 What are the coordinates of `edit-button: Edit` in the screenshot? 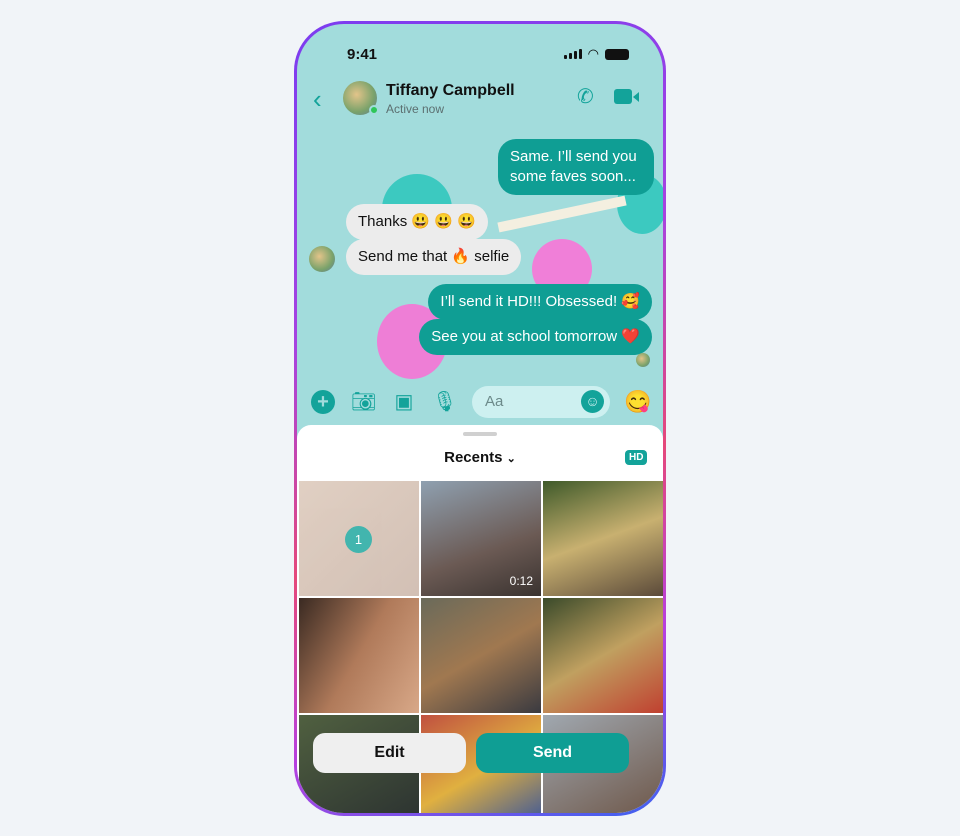 It's located at (389, 753).